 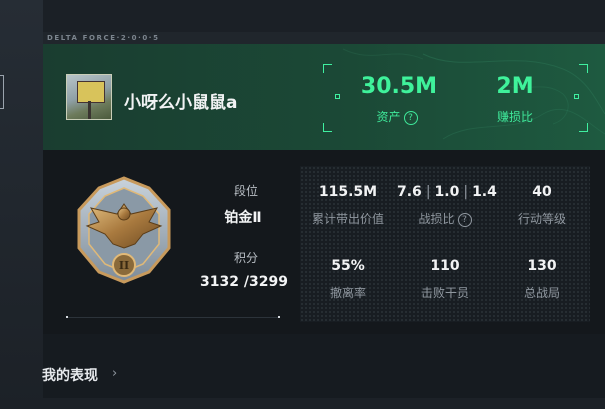 I want to click on frame-corner-bottom-left, so click(x=327, y=127).